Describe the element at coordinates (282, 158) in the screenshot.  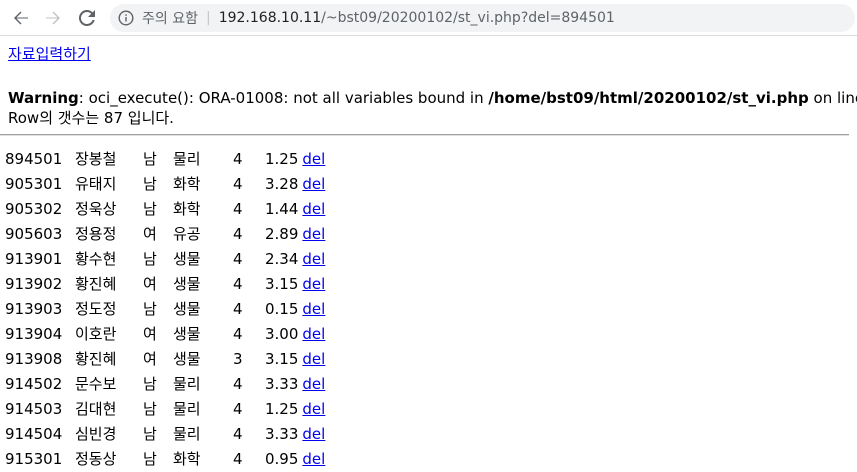
I see `gpa-cell: 1.25` at that location.